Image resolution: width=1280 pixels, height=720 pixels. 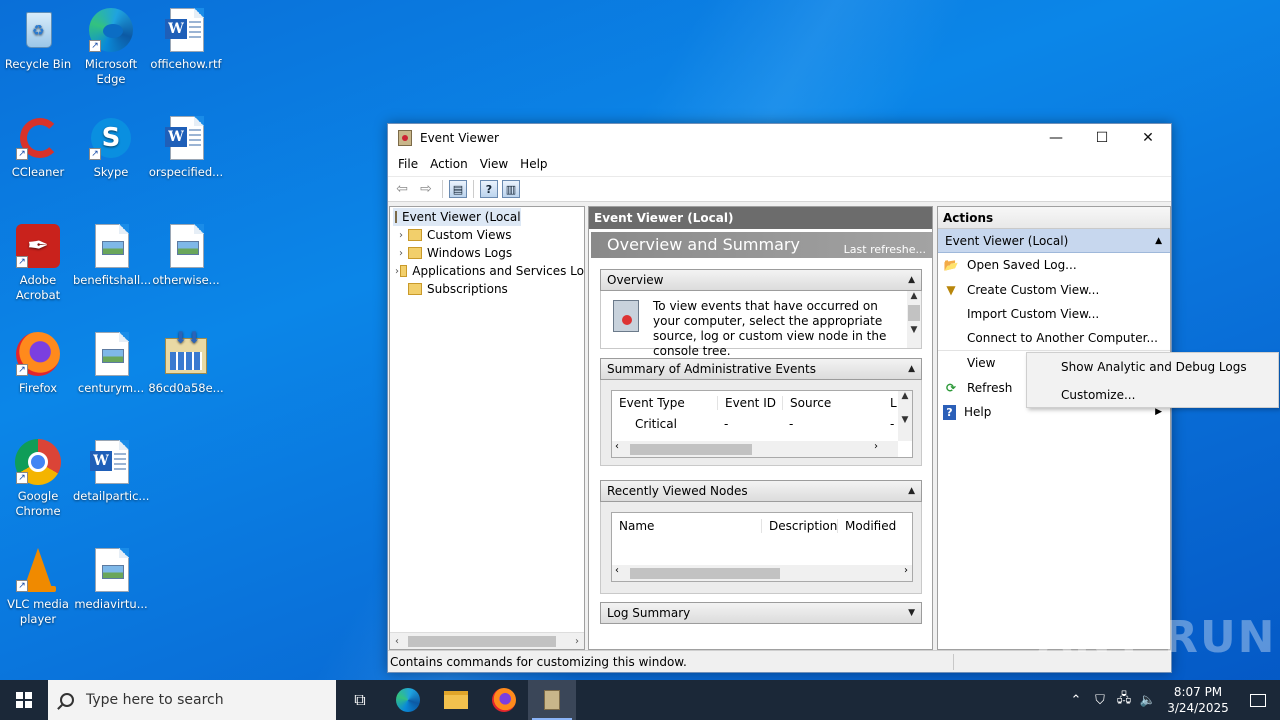 What do you see at coordinates (457, 217) in the screenshot?
I see `tree-item-event-viewer-local: Event Viewer (Local)` at bounding box center [457, 217].